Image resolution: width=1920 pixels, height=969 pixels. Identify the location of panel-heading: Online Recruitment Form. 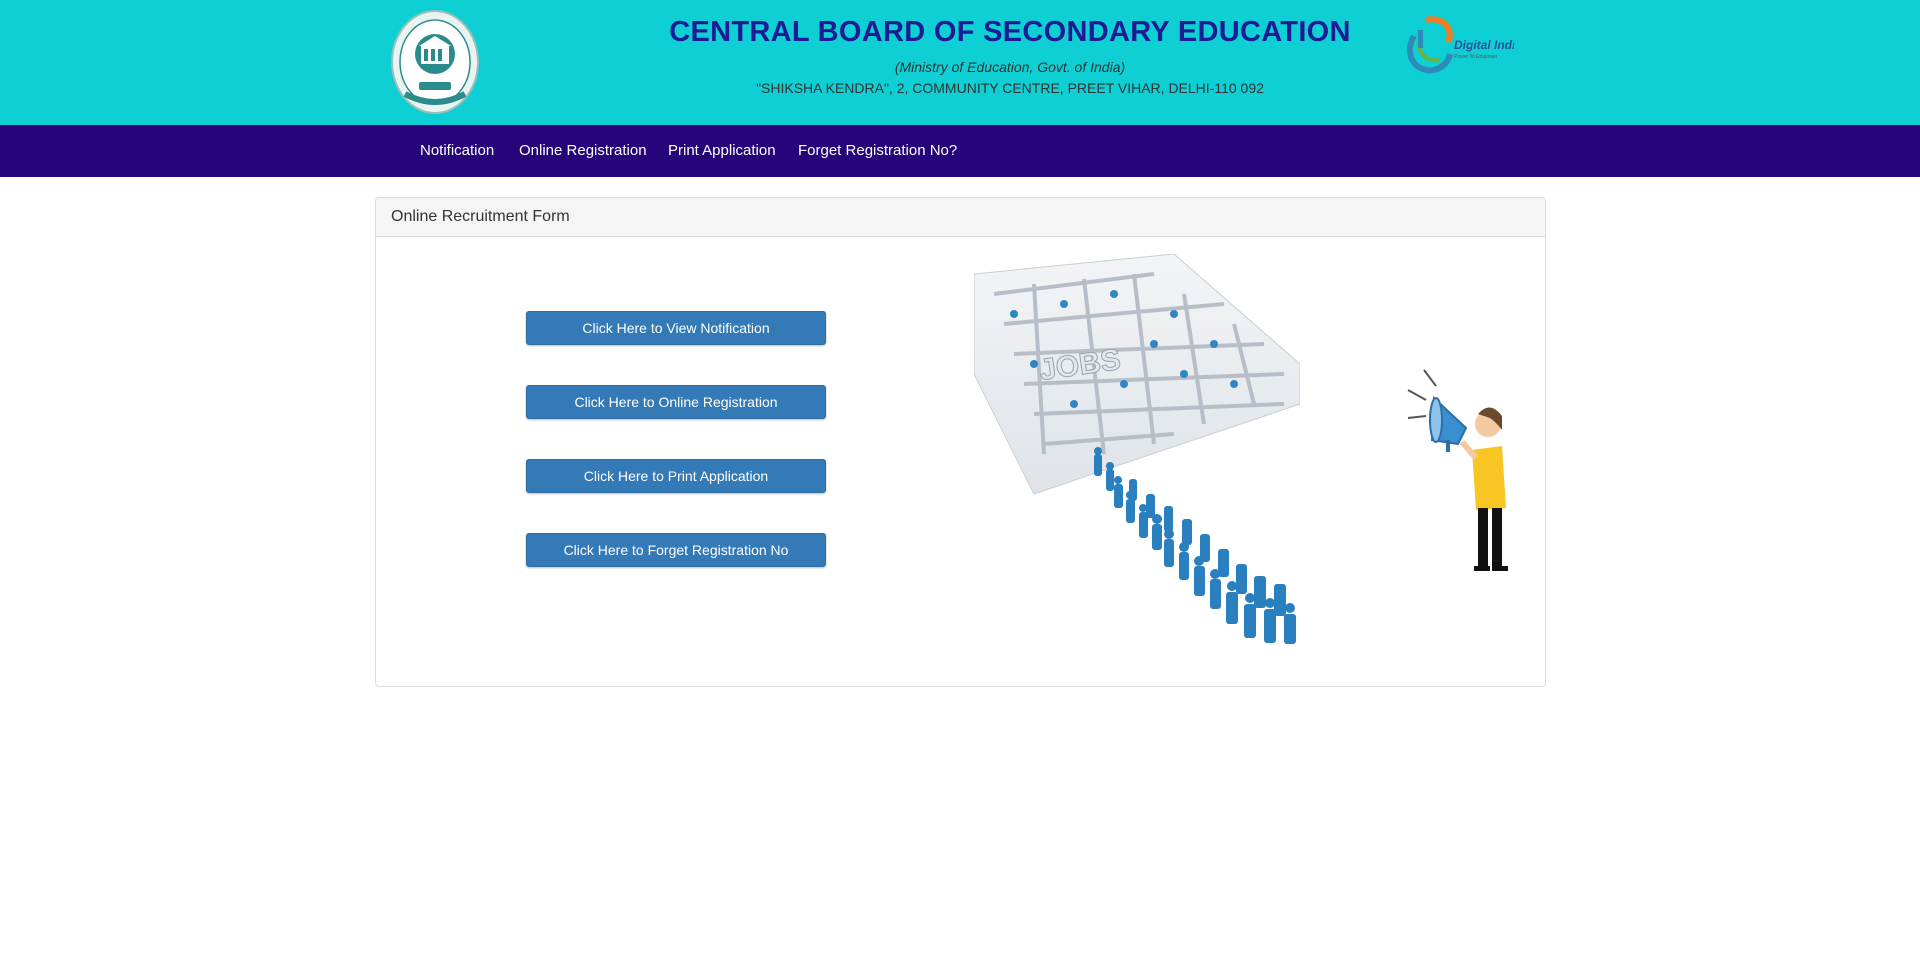
(960, 217).